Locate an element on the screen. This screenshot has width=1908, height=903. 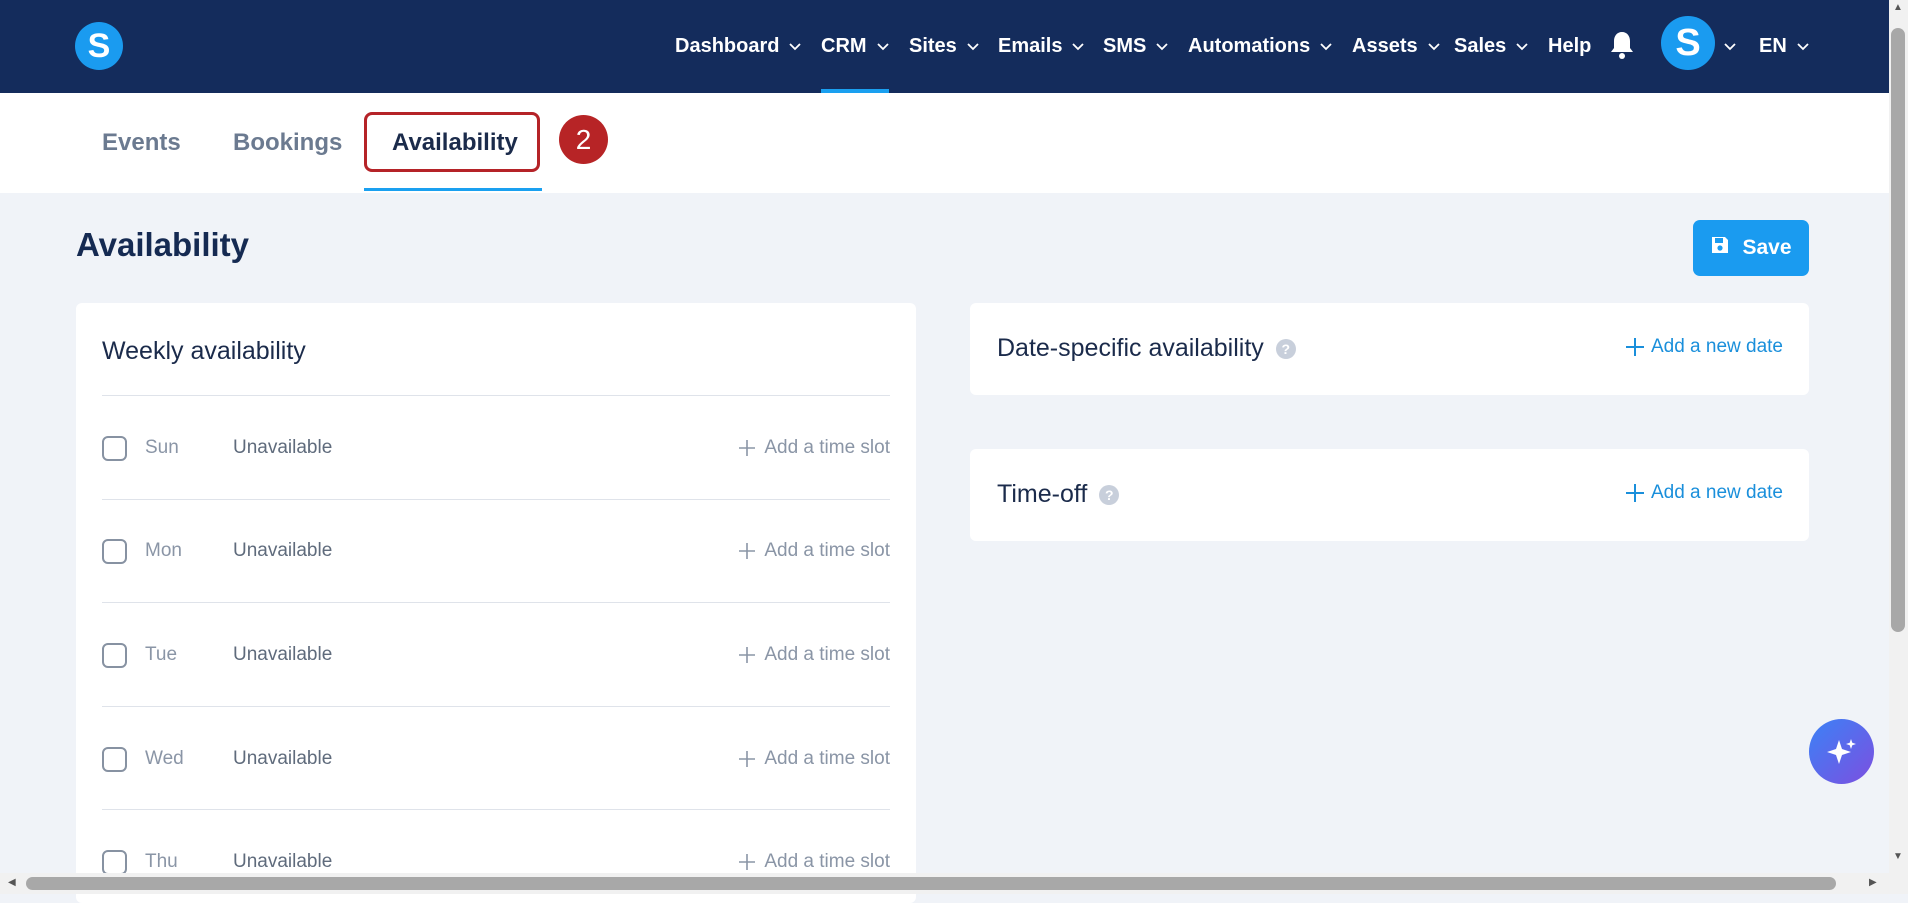
nav-emails: Emails is located at coordinates (1041, 46).